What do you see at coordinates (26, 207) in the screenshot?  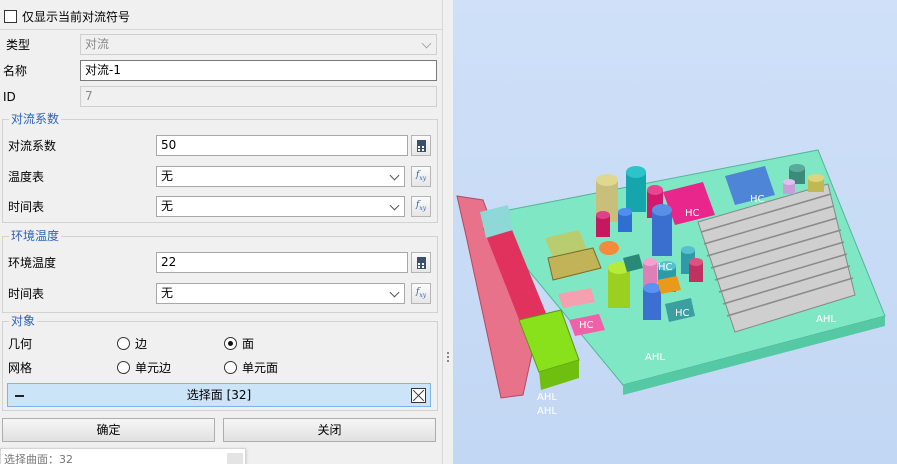 I see `coef-time-table-label: 时间表` at bounding box center [26, 207].